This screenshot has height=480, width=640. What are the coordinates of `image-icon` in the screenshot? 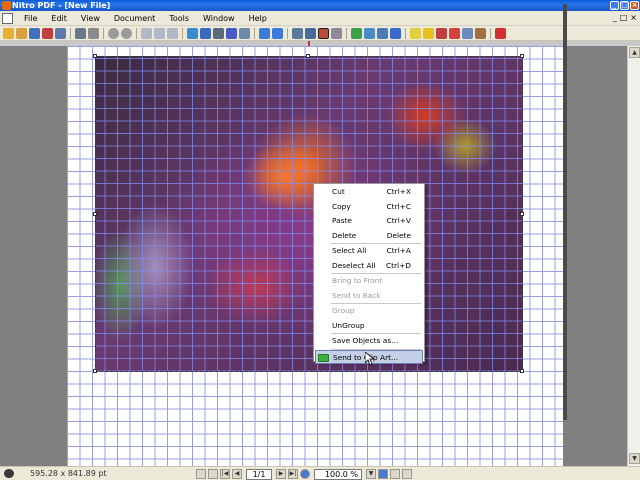 It's located at (356, 33).